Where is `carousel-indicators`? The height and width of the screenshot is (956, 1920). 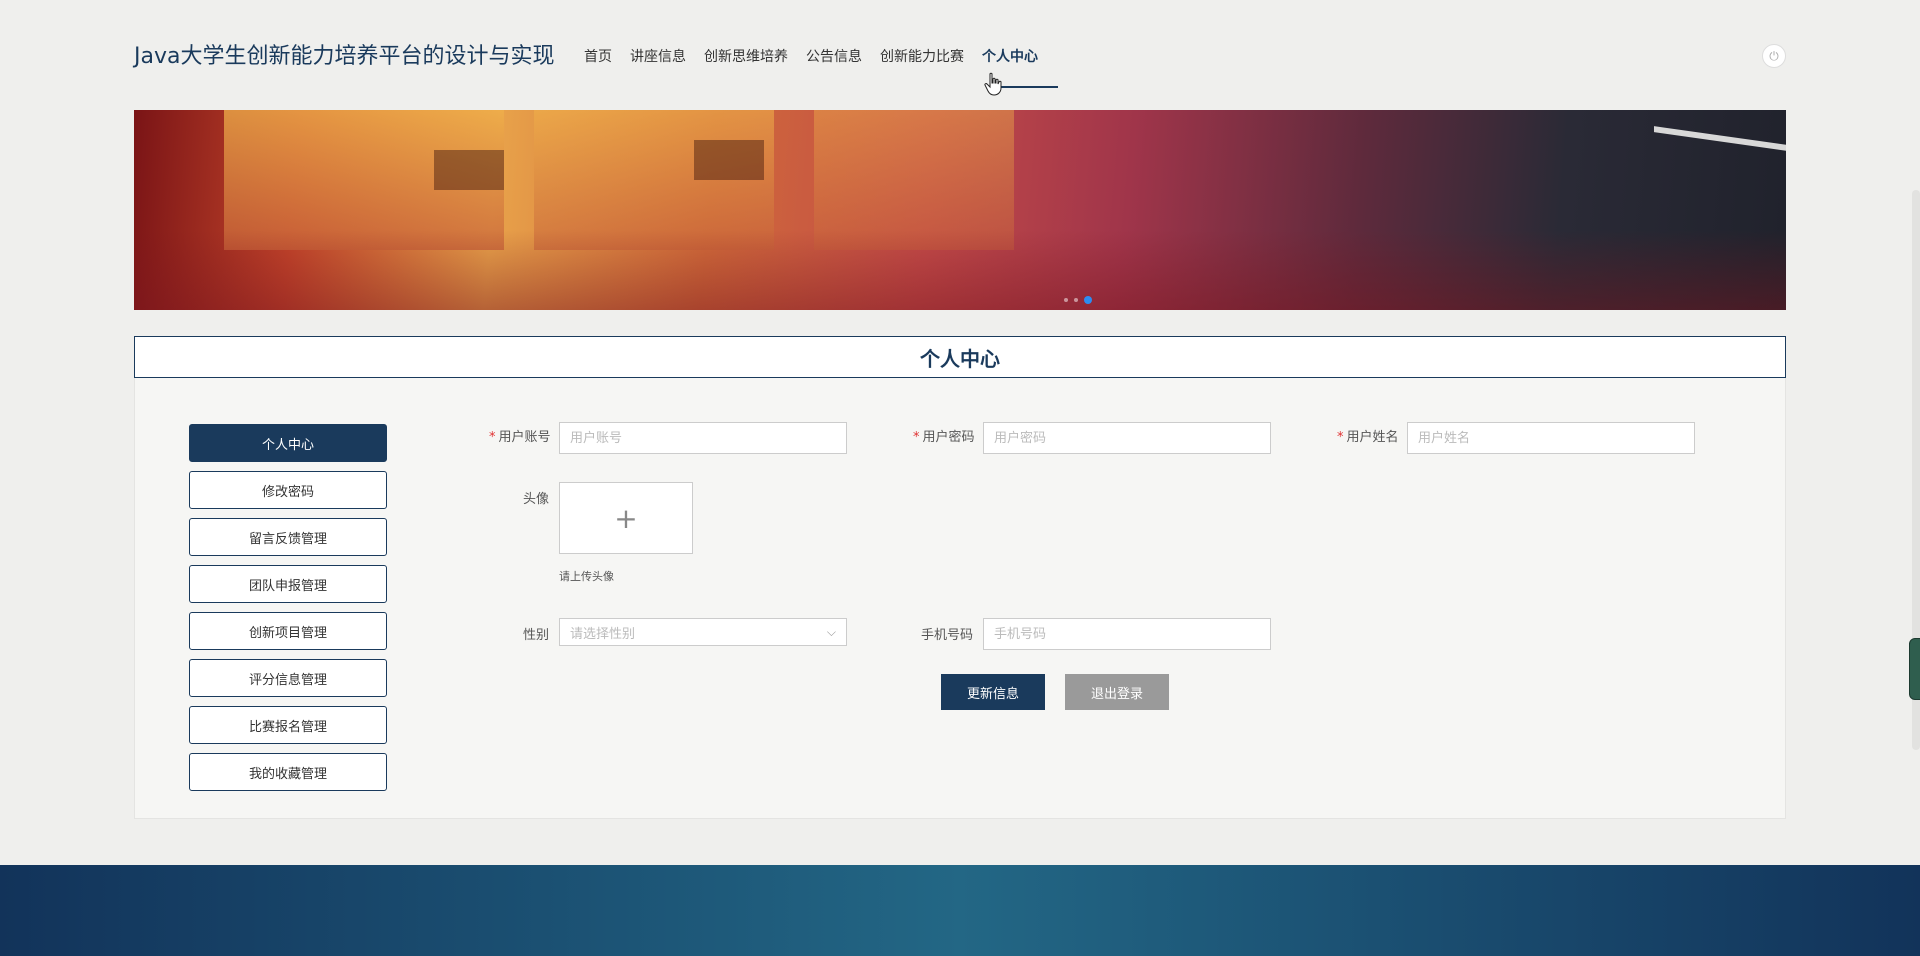 carousel-indicators is located at coordinates (1078, 300).